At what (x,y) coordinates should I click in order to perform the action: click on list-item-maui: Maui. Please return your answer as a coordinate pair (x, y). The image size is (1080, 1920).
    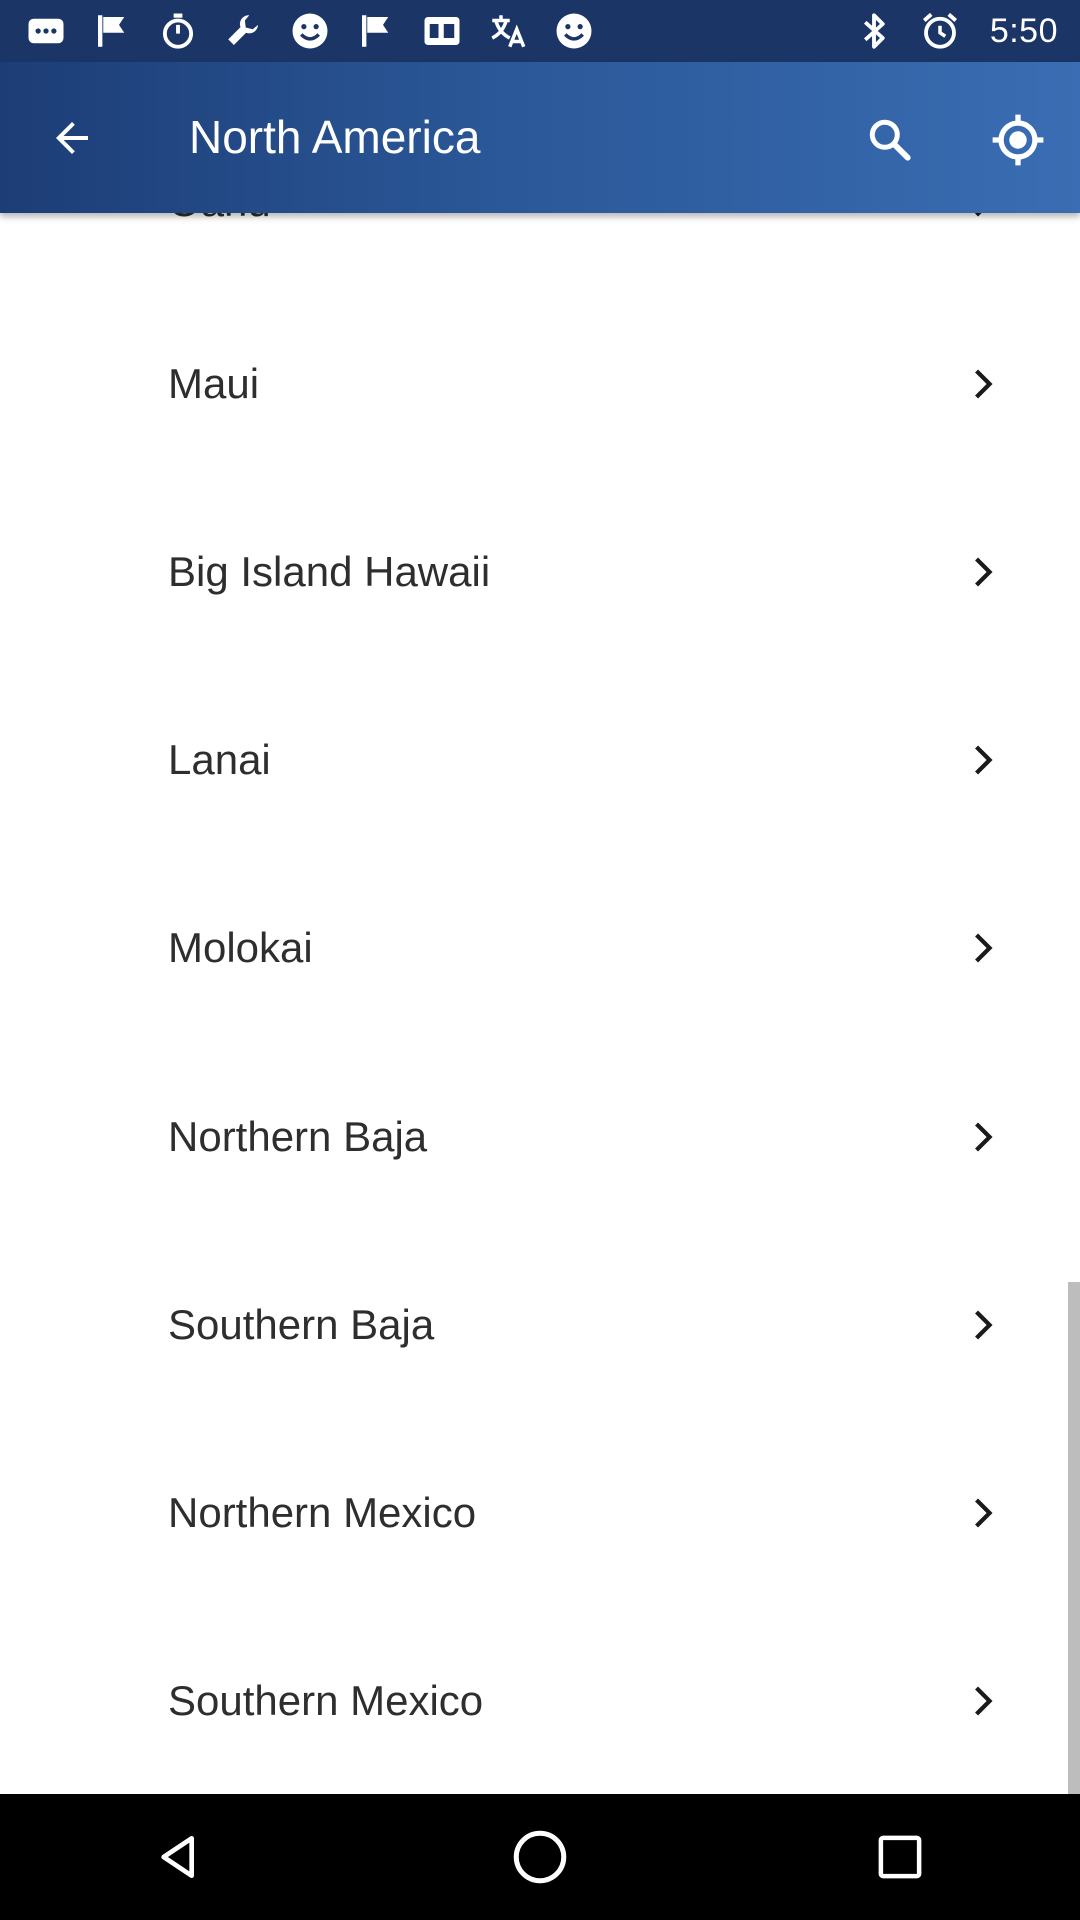
    Looking at the image, I should click on (540, 384).